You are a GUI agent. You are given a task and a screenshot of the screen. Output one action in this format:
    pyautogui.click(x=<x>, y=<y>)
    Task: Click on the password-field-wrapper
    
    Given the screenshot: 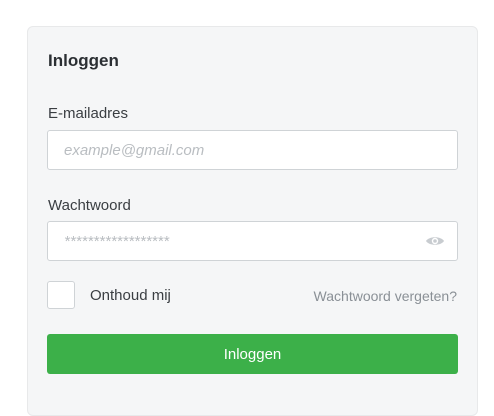 What is the action you would take?
    pyautogui.click(x=252, y=241)
    